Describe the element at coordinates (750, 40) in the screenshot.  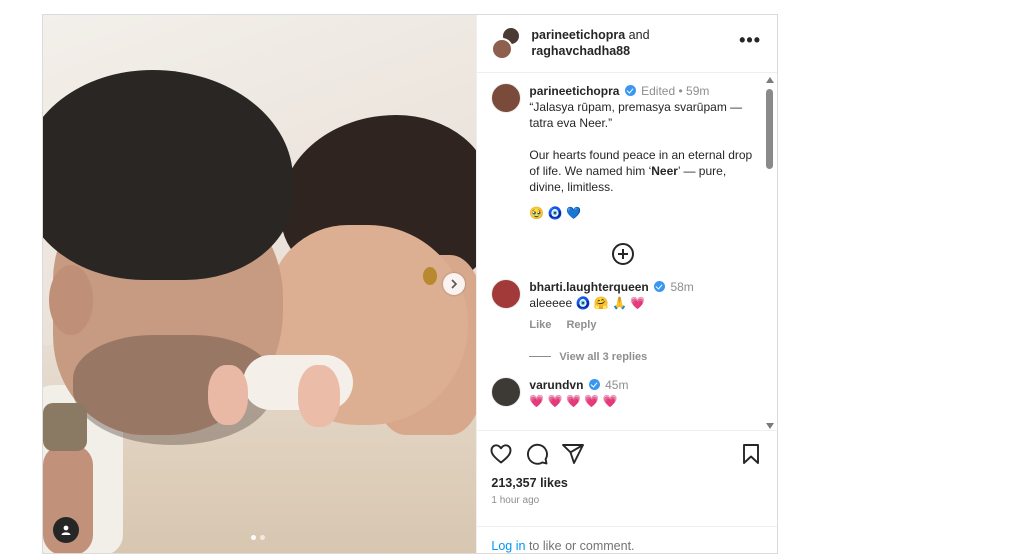
I see `more-options-button: •••` at that location.